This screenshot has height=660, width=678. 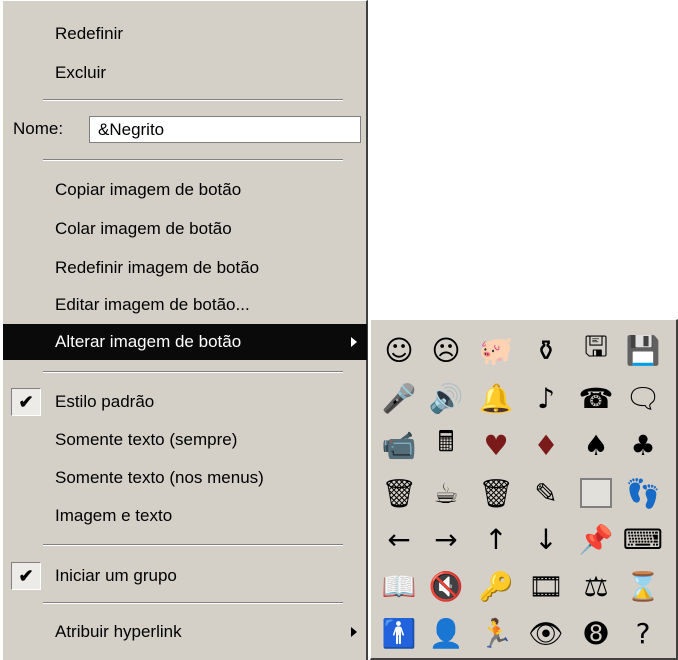 I want to click on speaker-icon: 🔊, so click(x=446, y=398).